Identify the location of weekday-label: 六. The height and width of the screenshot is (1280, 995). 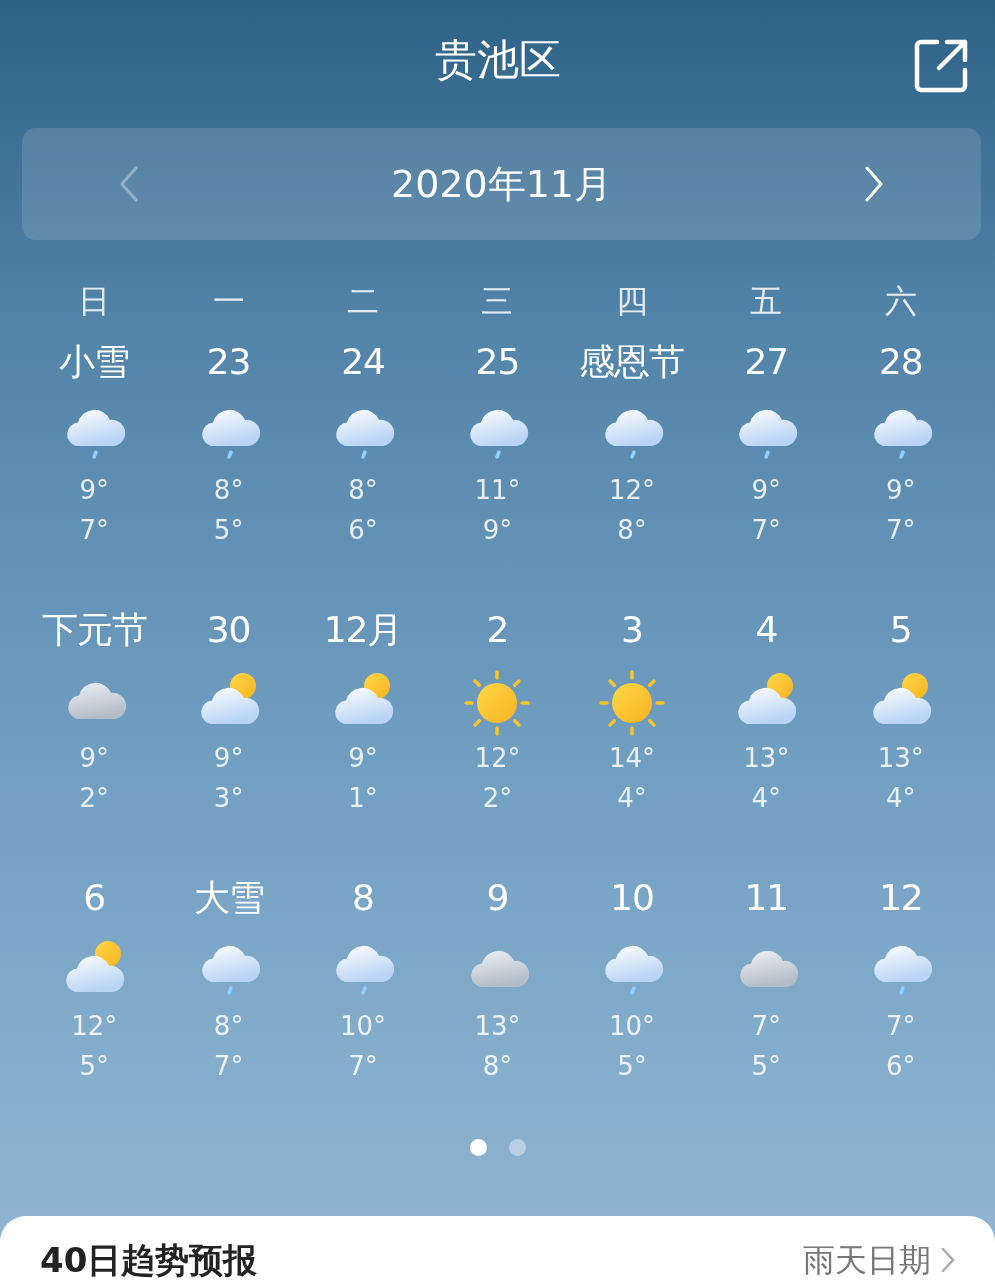
(900, 301).